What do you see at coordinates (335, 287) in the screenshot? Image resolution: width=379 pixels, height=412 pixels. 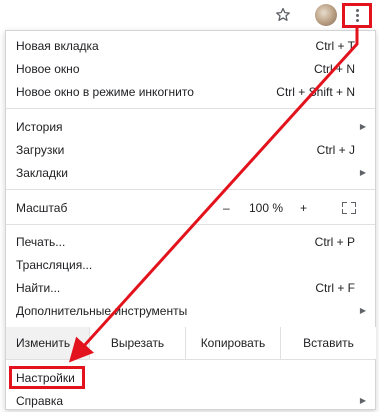 I see `menu-item-shortcut: Ctrl + F` at bounding box center [335, 287].